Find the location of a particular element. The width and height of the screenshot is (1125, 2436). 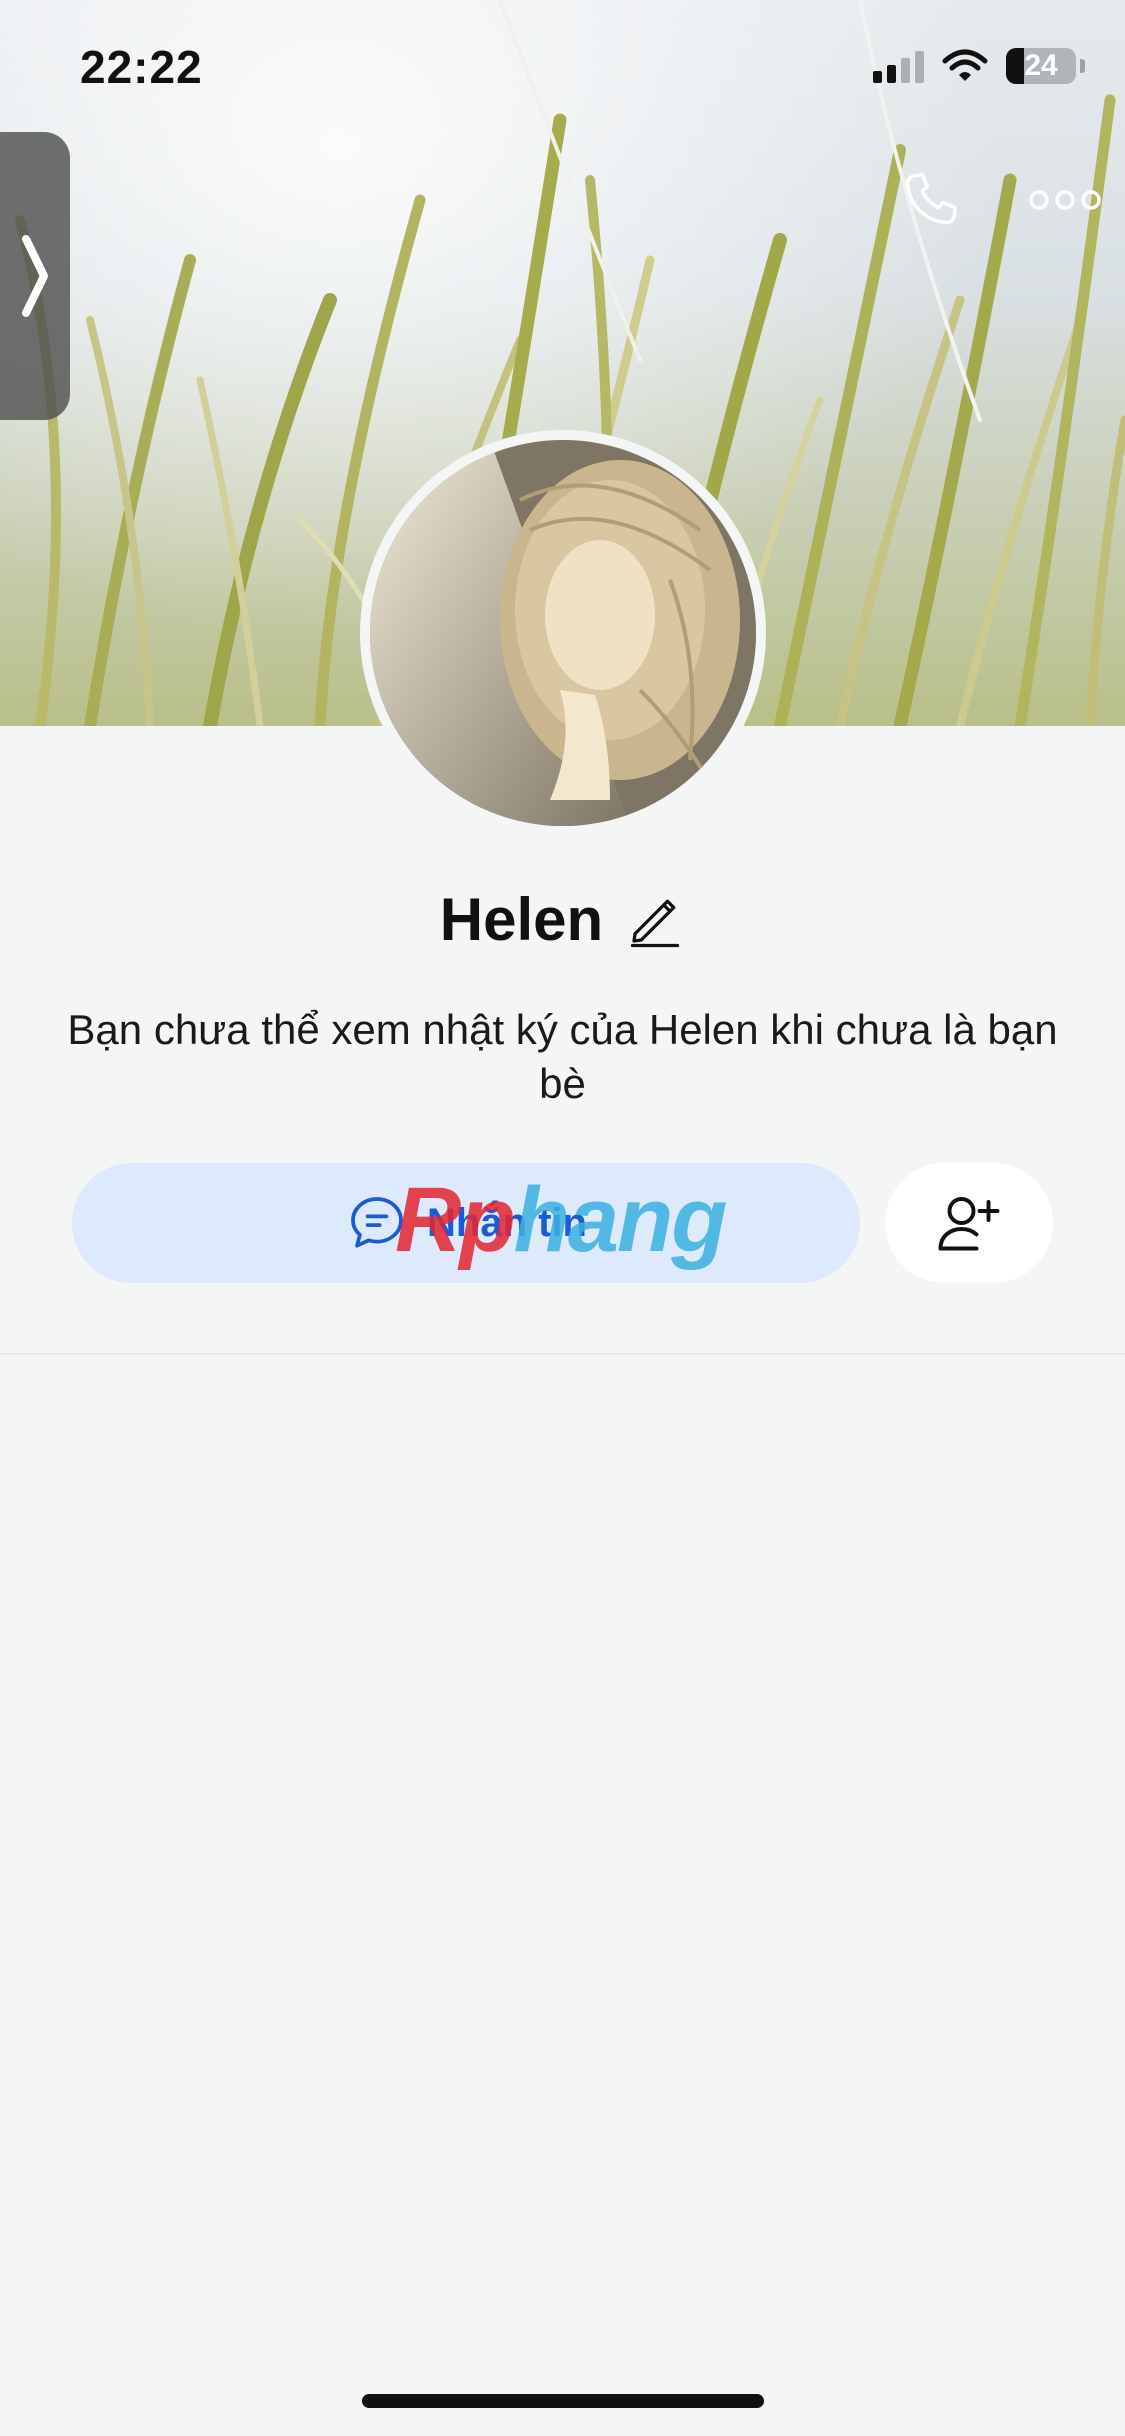

call-button is located at coordinates (930, 200).